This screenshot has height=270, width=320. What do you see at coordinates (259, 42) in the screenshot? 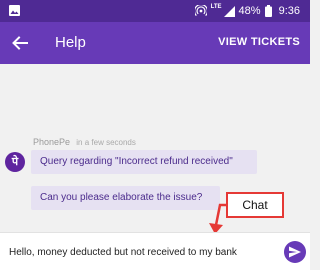
I see `view-tickets-button: VIEW TICKETS` at bounding box center [259, 42].